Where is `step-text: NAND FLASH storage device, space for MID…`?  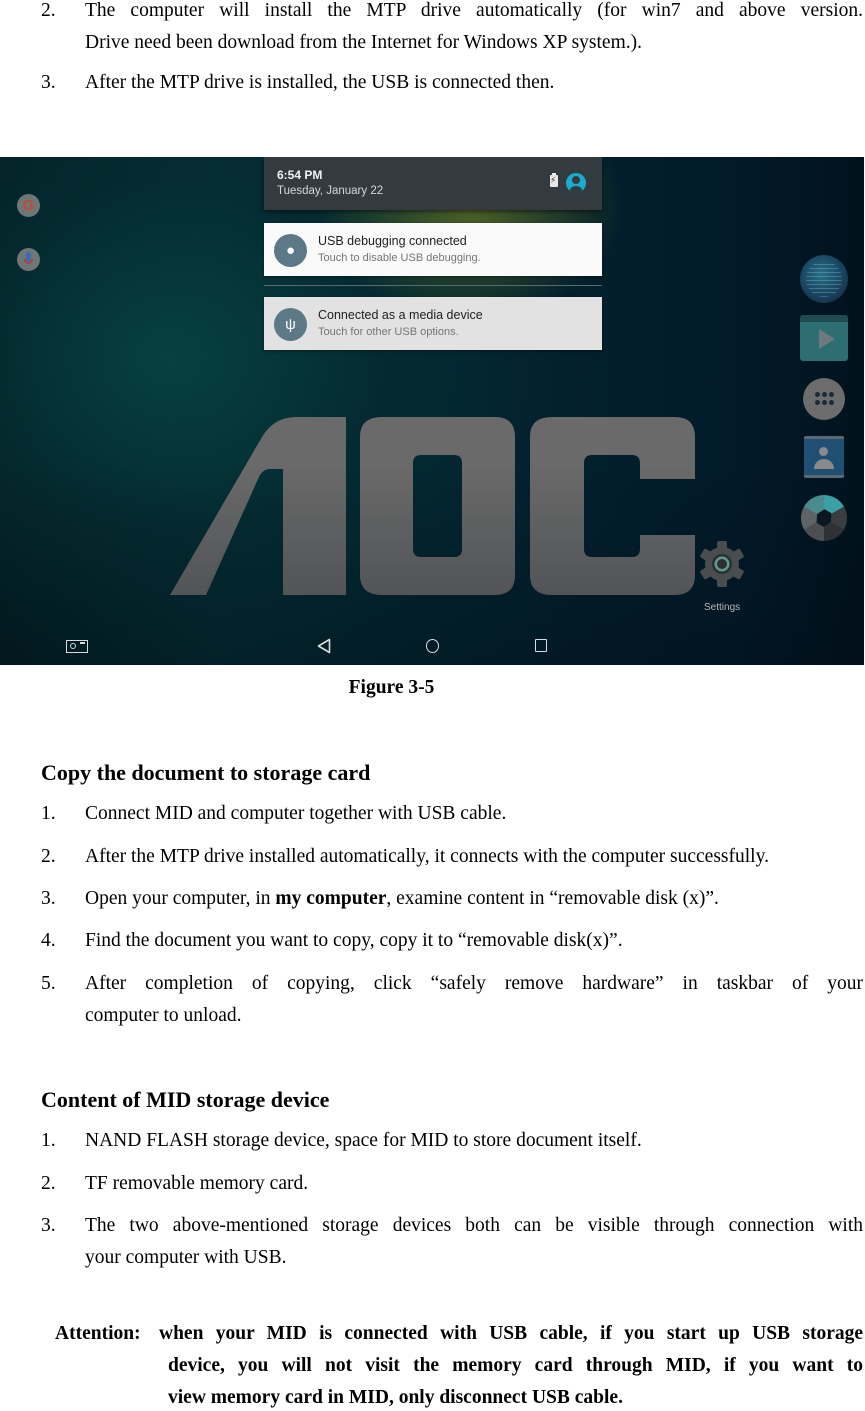
step-text: NAND FLASH storage device, space for MID… is located at coordinates (363, 1140).